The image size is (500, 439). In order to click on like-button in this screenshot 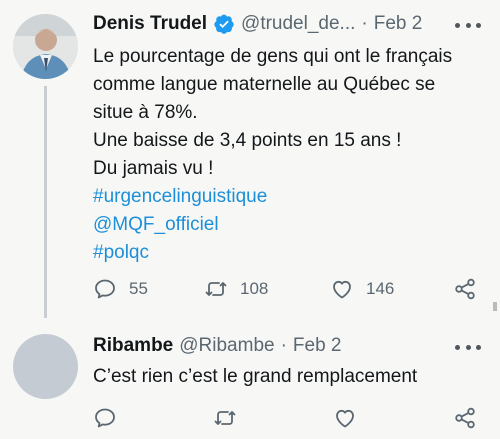, I will do `click(345, 418)`.